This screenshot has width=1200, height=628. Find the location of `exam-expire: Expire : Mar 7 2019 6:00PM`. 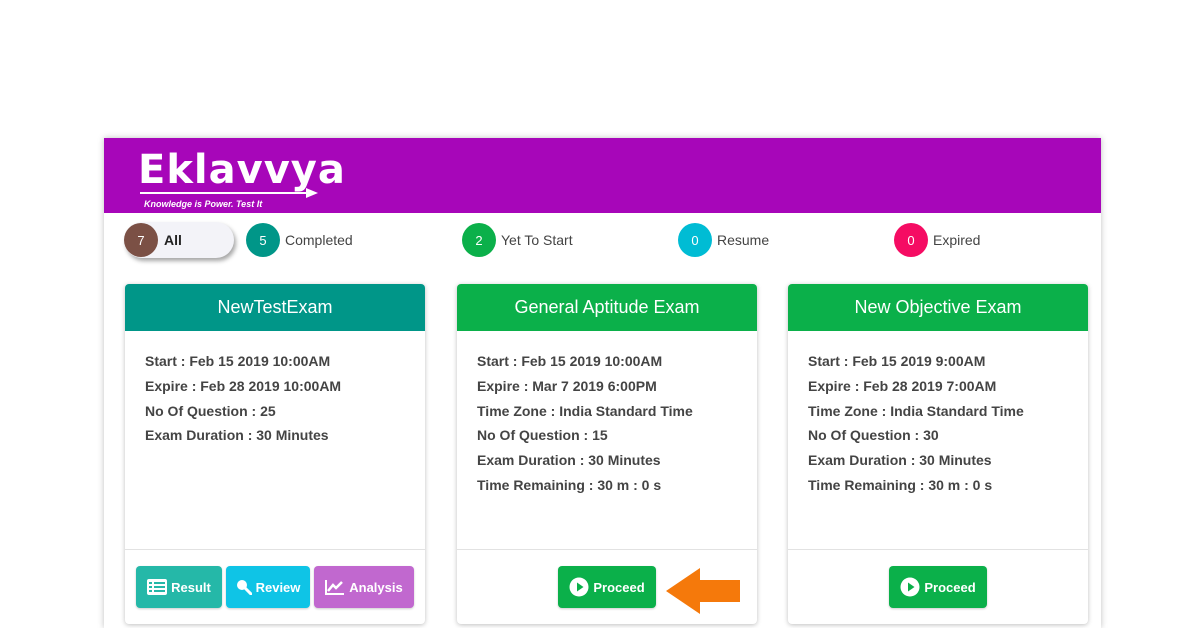

exam-expire: Expire : Mar 7 2019 6:00PM is located at coordinates (567, 385).